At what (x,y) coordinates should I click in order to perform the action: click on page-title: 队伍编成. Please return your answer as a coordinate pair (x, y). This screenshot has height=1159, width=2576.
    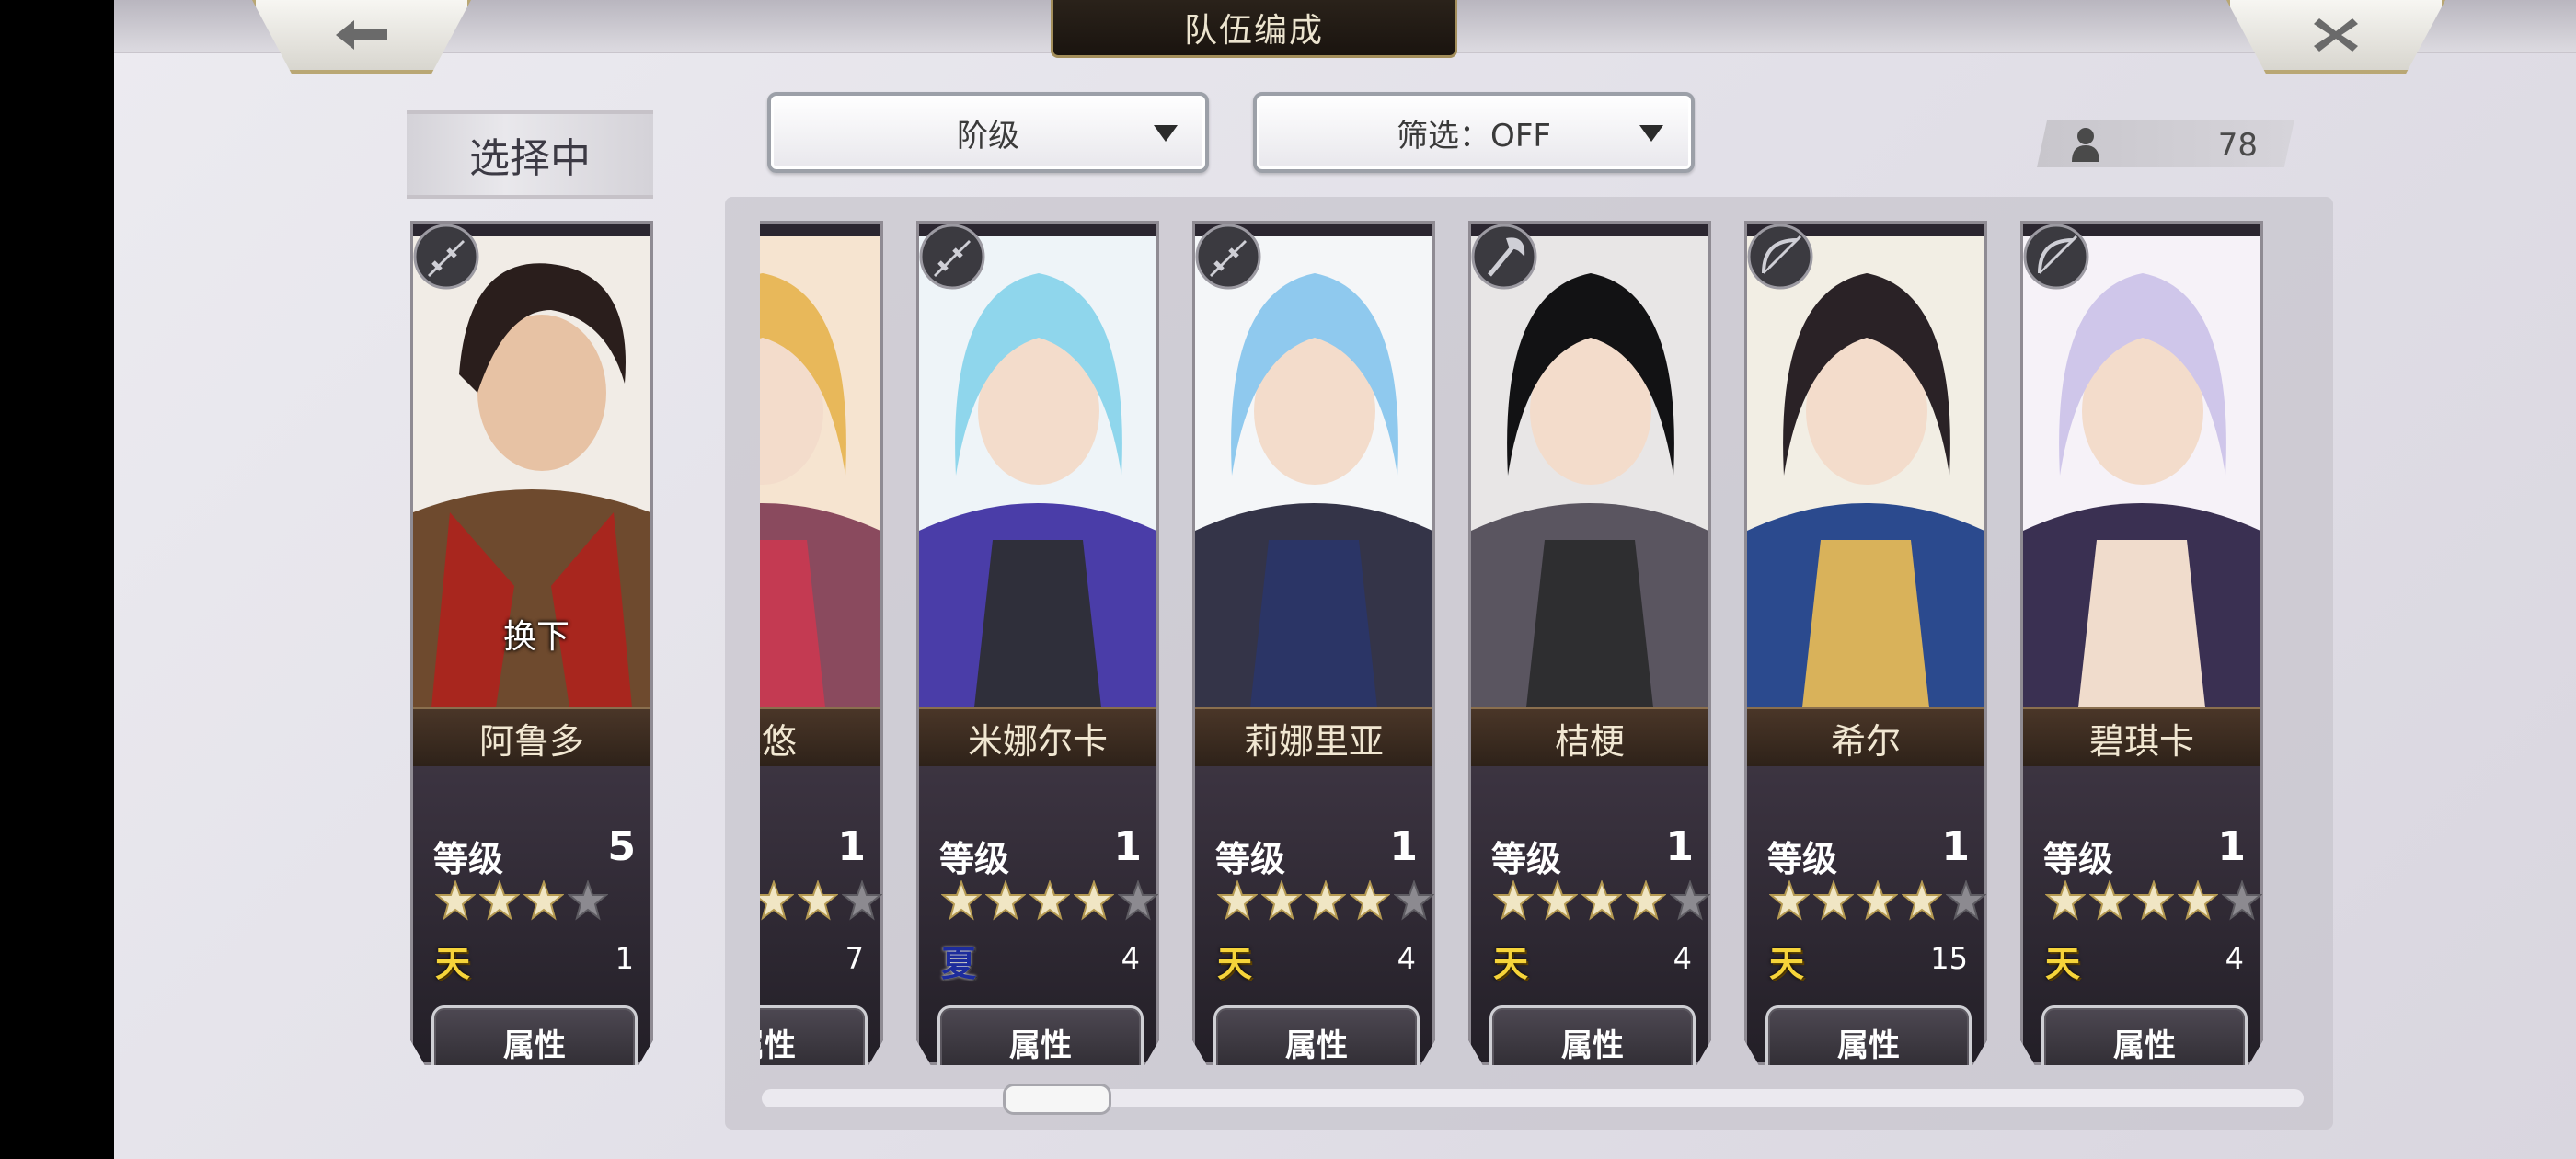
    Looking at the image, I should click on (1254, 29).